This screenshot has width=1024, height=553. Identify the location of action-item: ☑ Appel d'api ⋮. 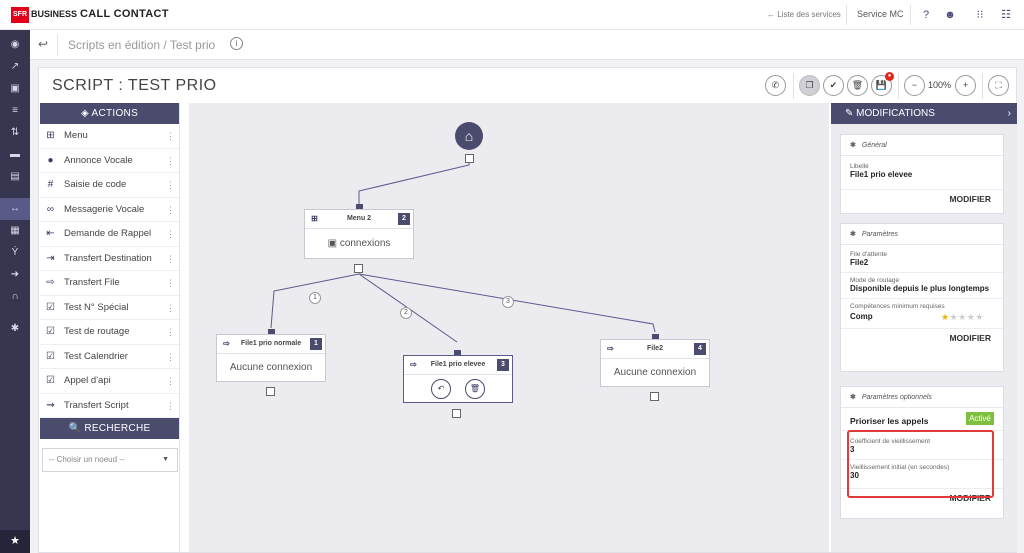
(109, 381).